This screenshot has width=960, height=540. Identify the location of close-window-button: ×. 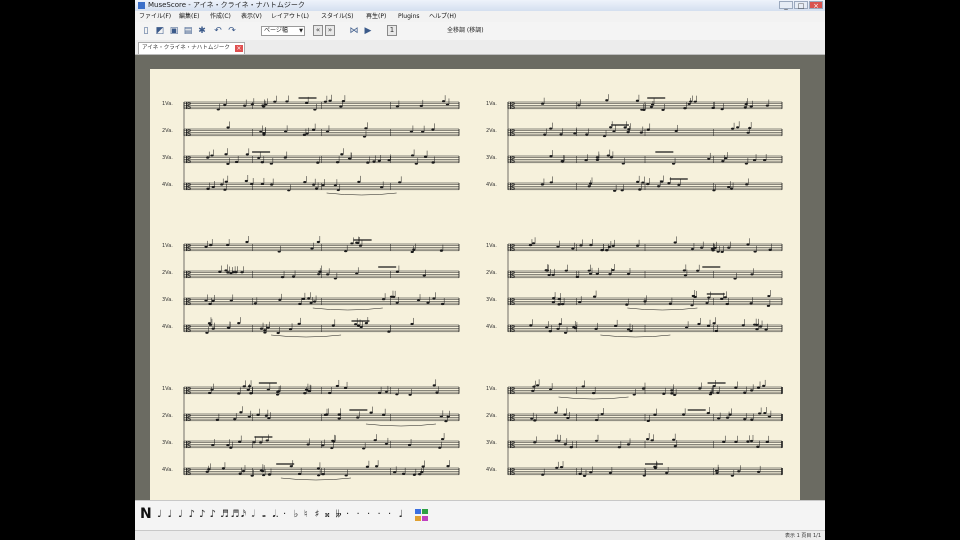
(816, 5).